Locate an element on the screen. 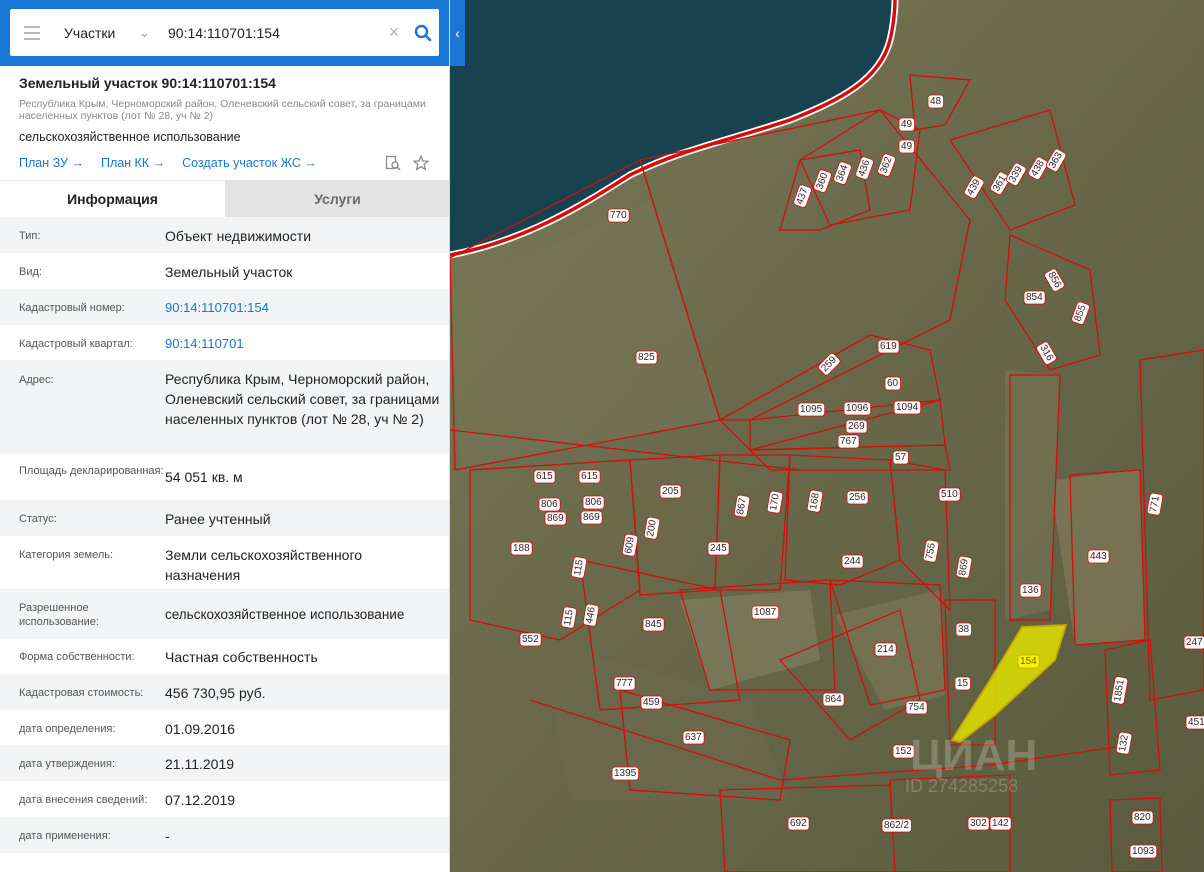 The width and height of the screenshot is (1204, 872). parcel-label: 49 is located at coordinates (907, 124).